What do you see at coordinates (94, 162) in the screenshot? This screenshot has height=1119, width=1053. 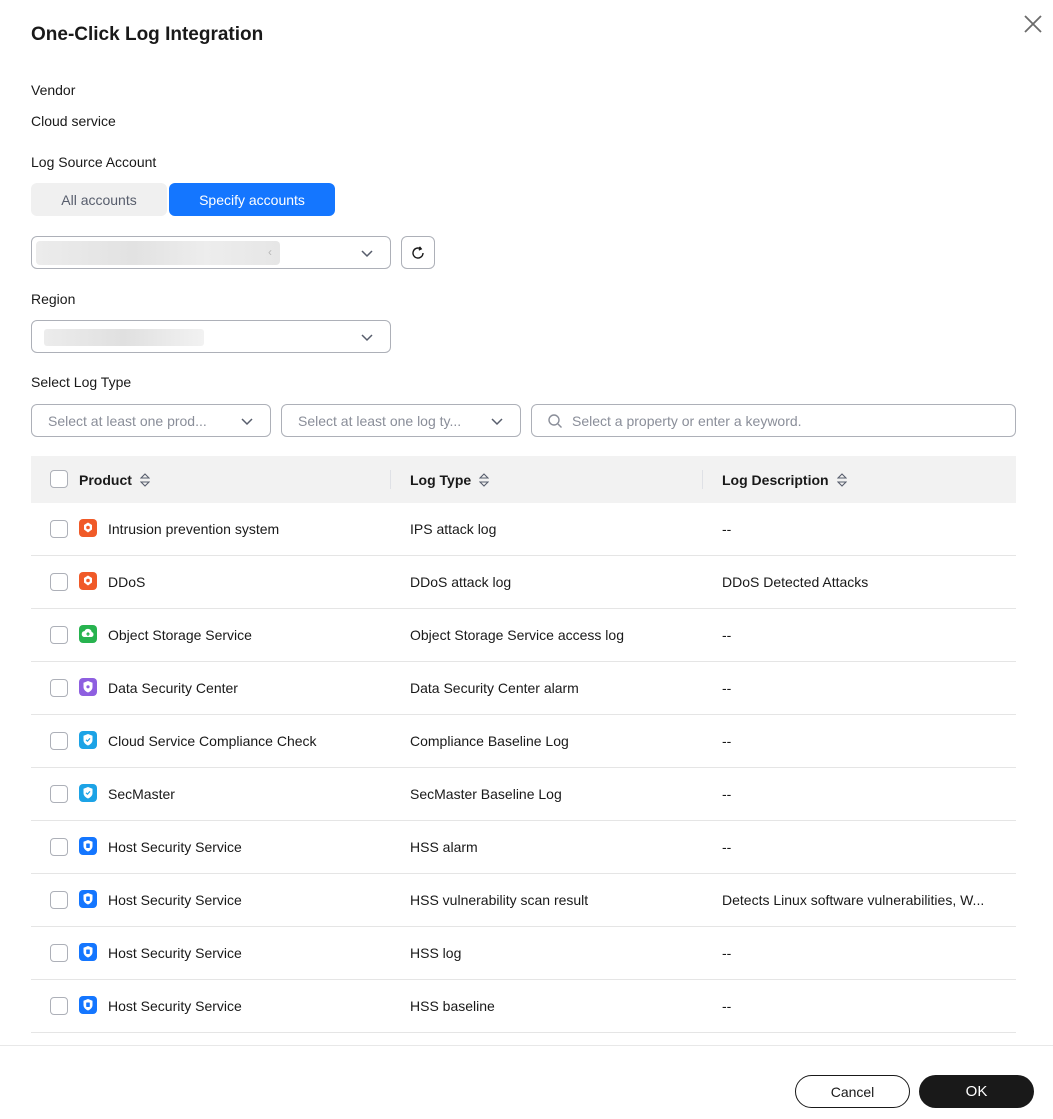 I see `log-source-account-label: Log Source Account` at bounding box center [94, 162].